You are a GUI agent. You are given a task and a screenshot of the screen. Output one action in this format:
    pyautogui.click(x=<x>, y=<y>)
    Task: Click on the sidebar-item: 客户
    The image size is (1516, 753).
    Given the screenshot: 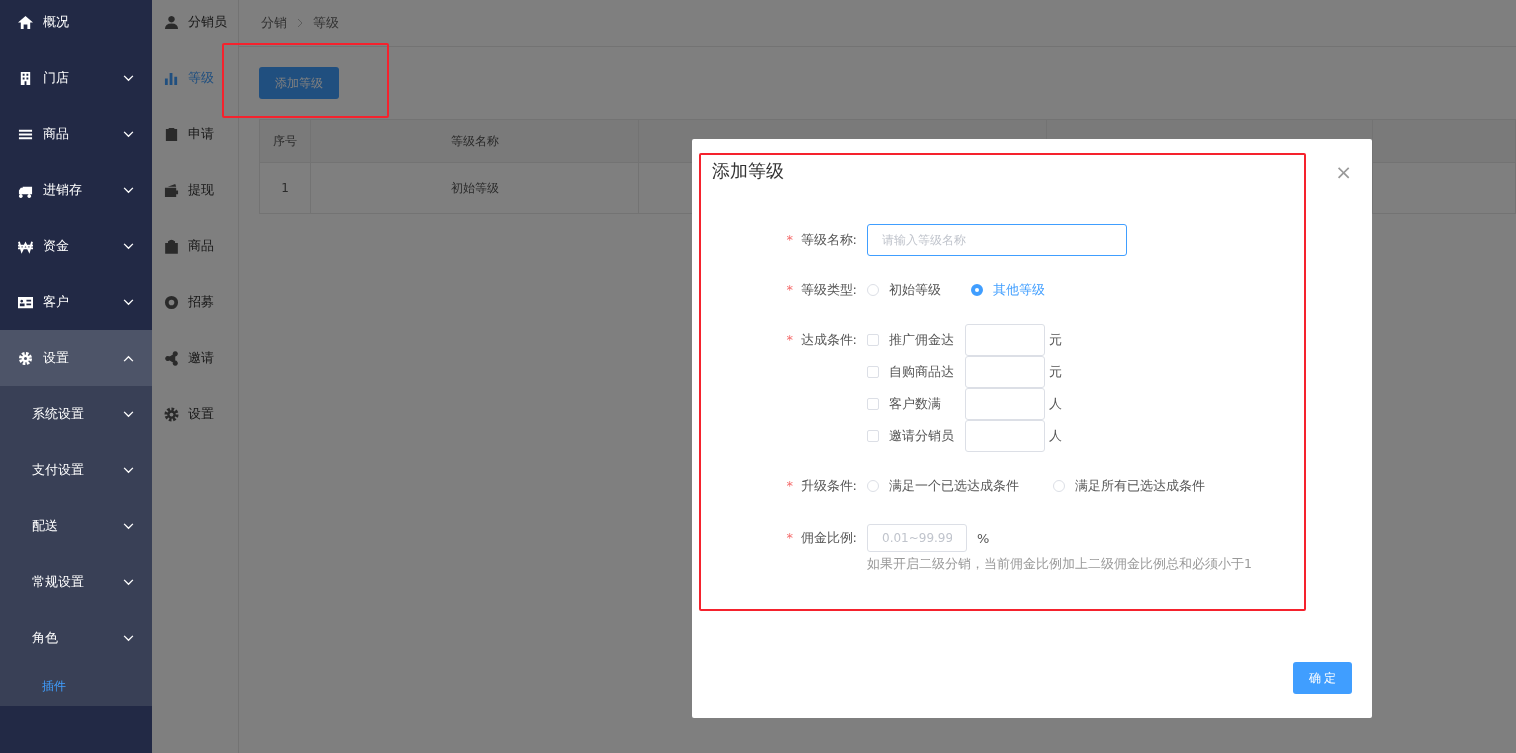 What is the action you would take?
    pyautogui.click(x=76, y=302)
    